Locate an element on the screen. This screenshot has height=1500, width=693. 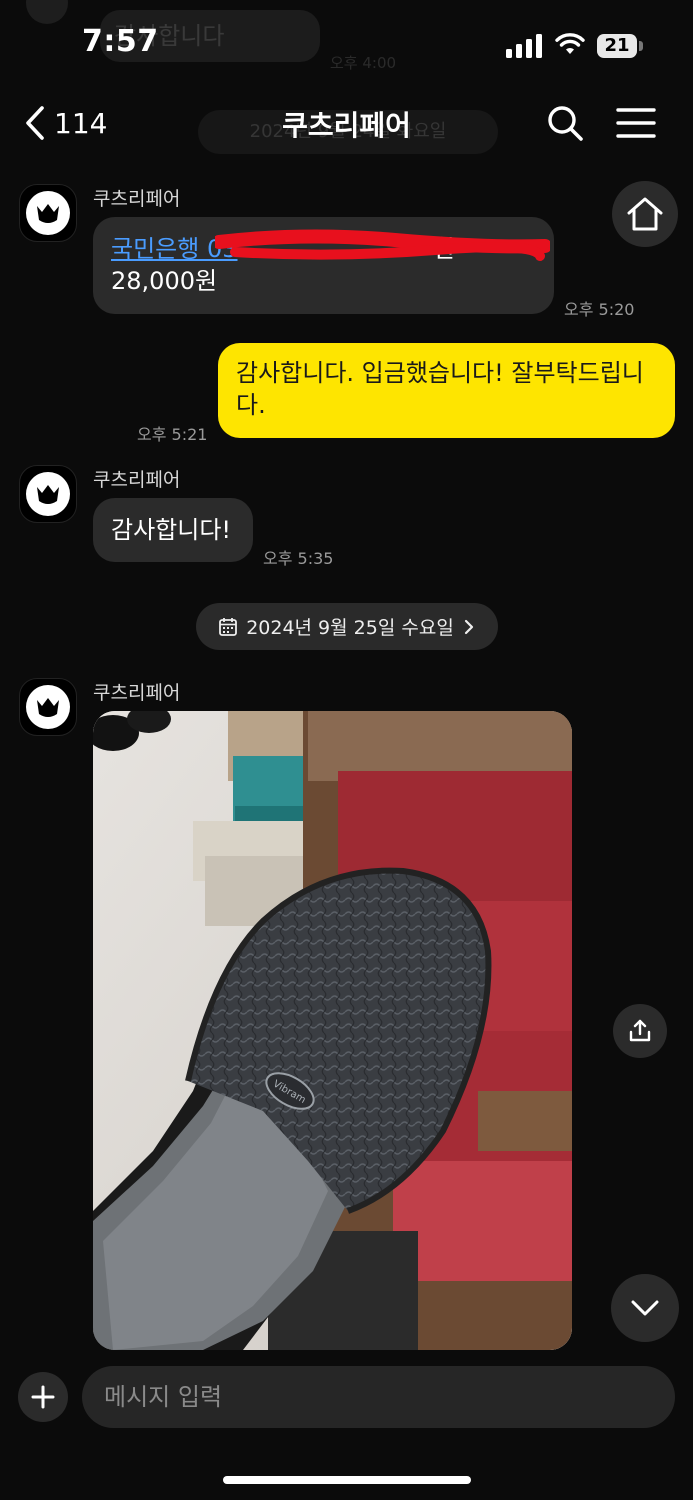
ghost-message-time: 오후 4:00 is located at coordinates (363, 63).